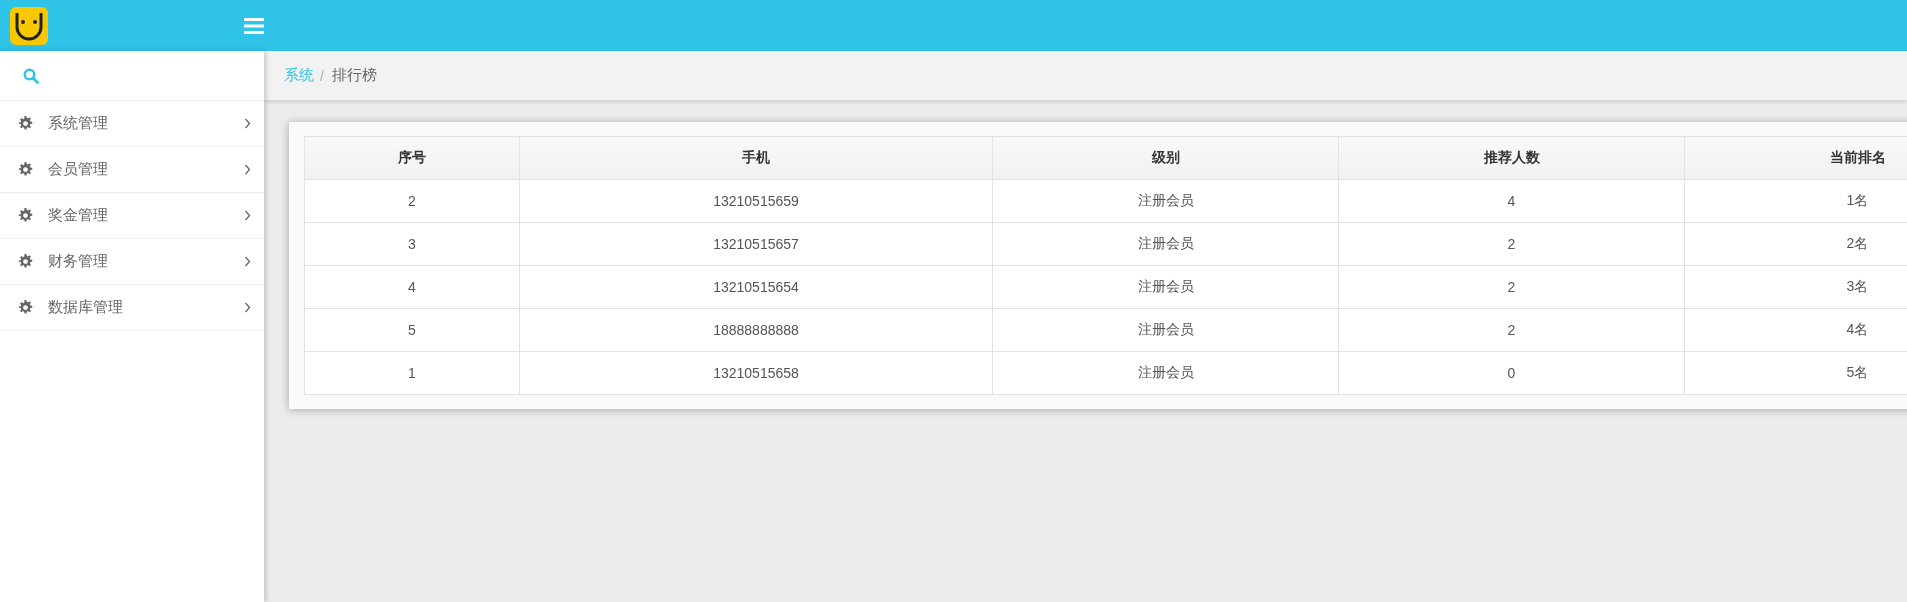 This screenshot has height=602, width=1907. What do you see at coordinates (254, 25) in the screenshot?
I see `menu-icon` at bounding box center [254, 25].